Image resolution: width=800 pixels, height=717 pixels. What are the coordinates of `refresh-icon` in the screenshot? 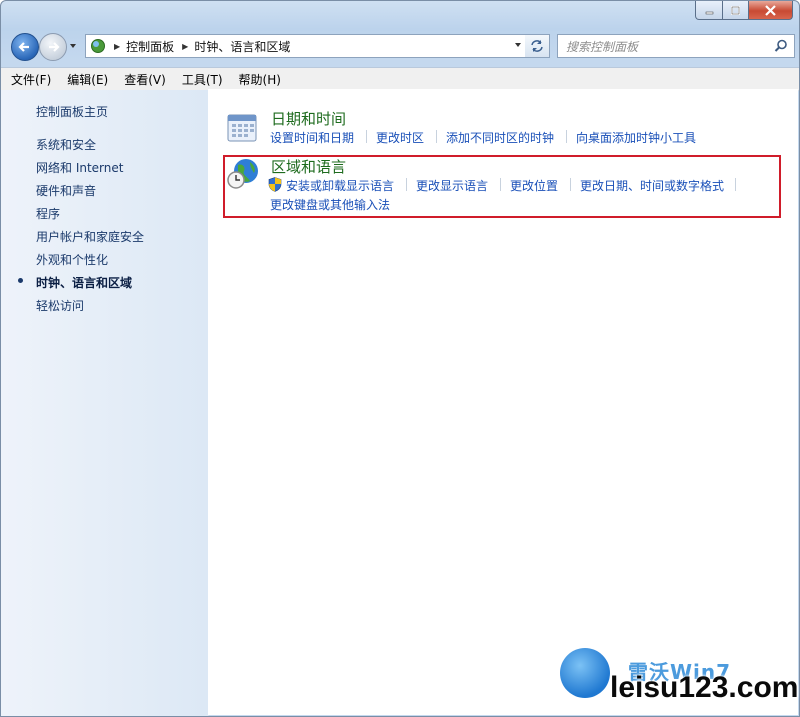 It's located at (537, 46).